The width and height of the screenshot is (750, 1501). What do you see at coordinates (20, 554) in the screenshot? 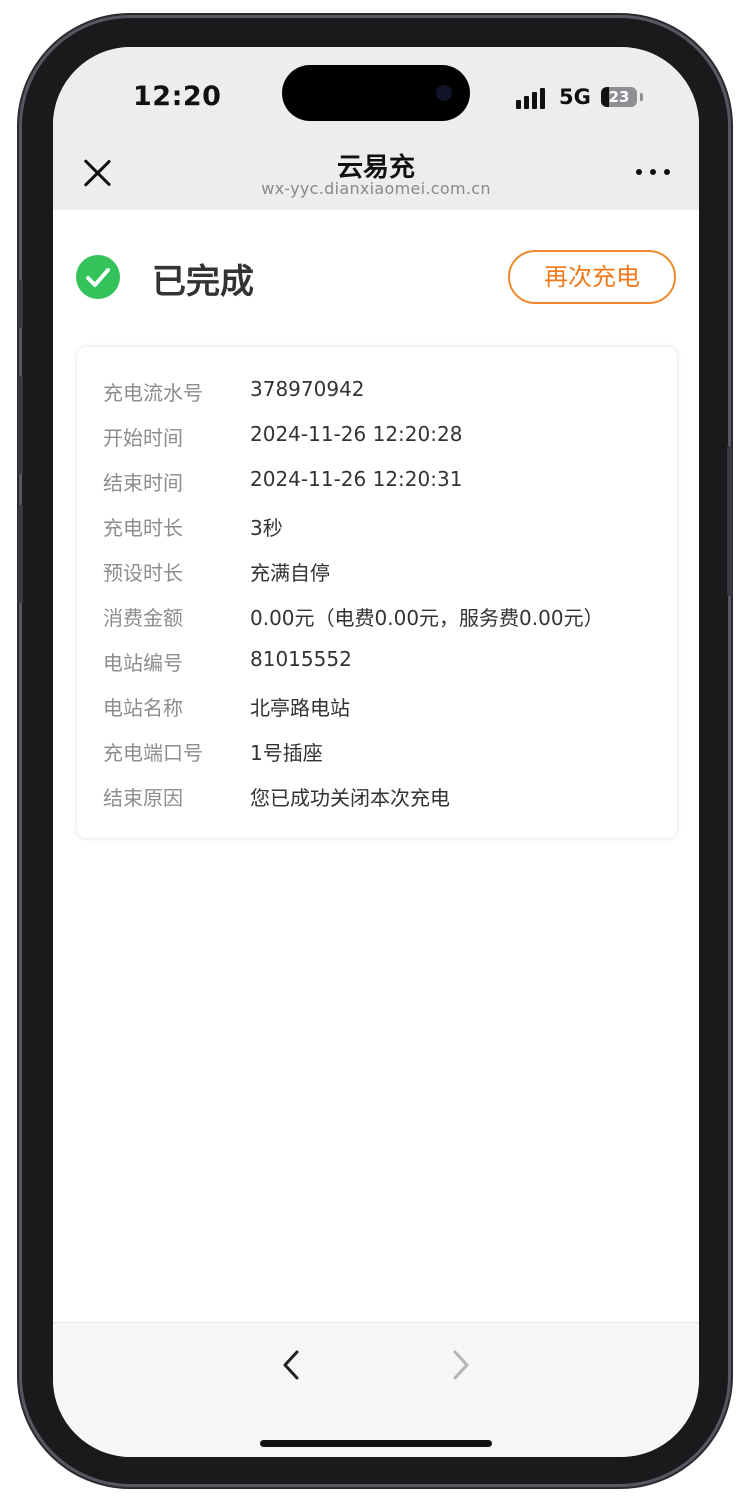
I see `volume-down-button` at bounding box center [20, 554].